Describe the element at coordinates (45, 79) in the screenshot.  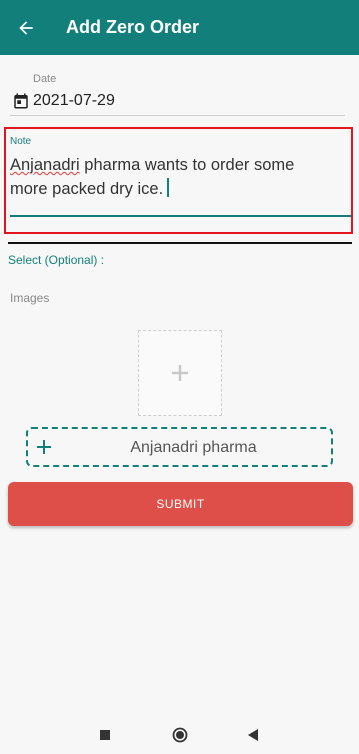
I see `date-label: Date` at that location.